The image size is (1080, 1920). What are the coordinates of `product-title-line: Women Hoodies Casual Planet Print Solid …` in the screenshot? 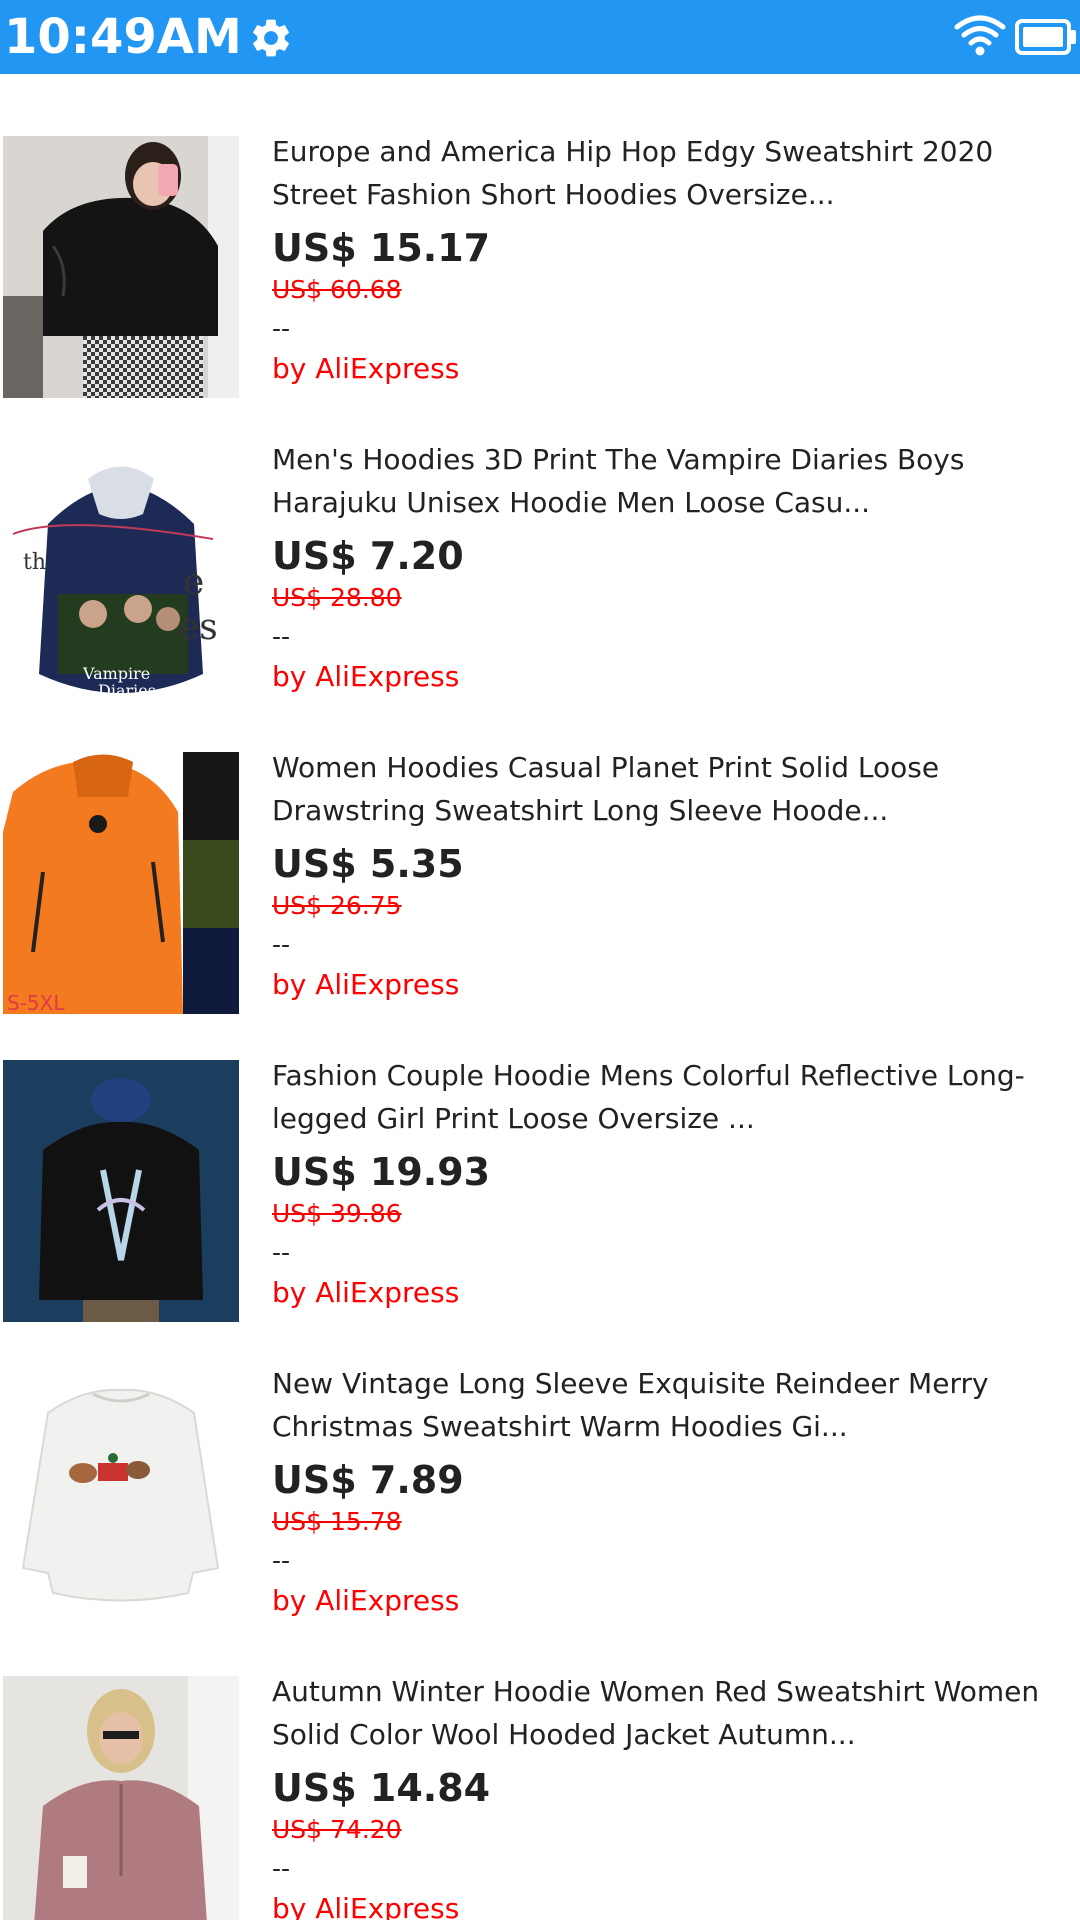 It's located at (606, 767).